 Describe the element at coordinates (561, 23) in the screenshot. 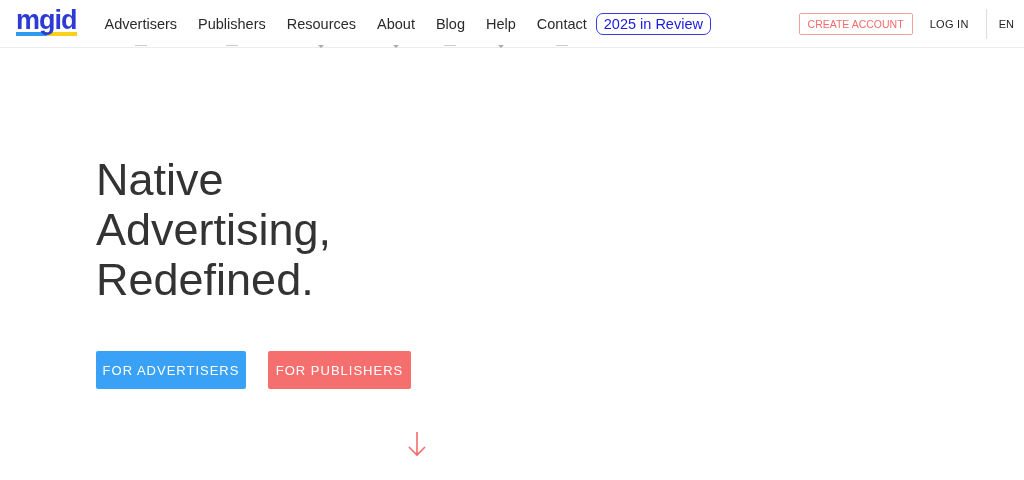

I see `nav-link: Contact` at that location.